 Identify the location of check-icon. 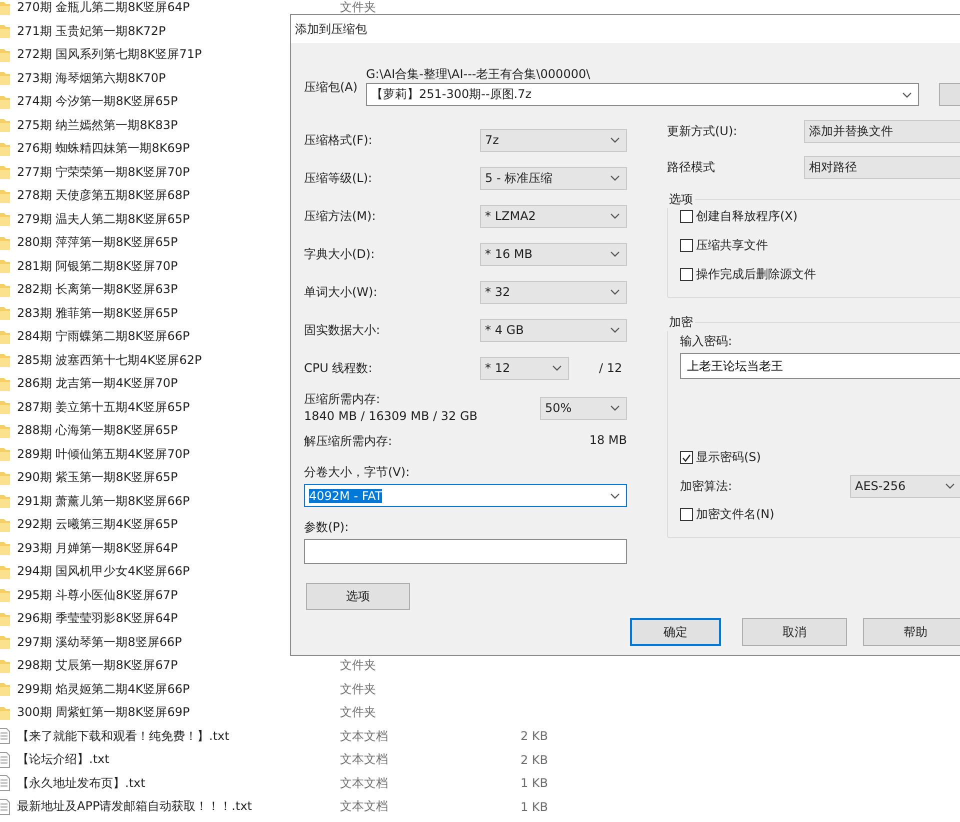
(686, 458).